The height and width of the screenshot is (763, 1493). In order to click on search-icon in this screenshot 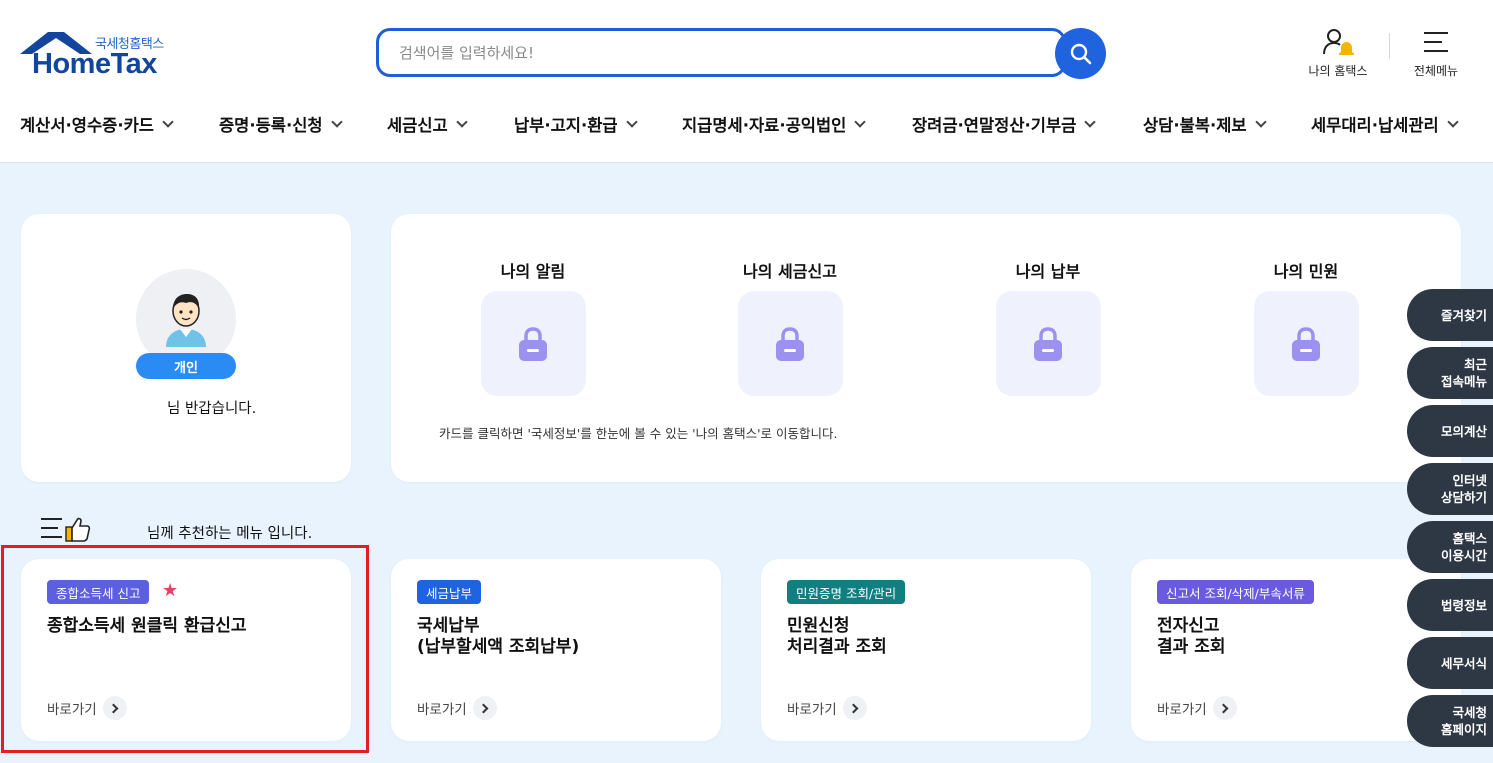, I will do `click(1080, 53)`.